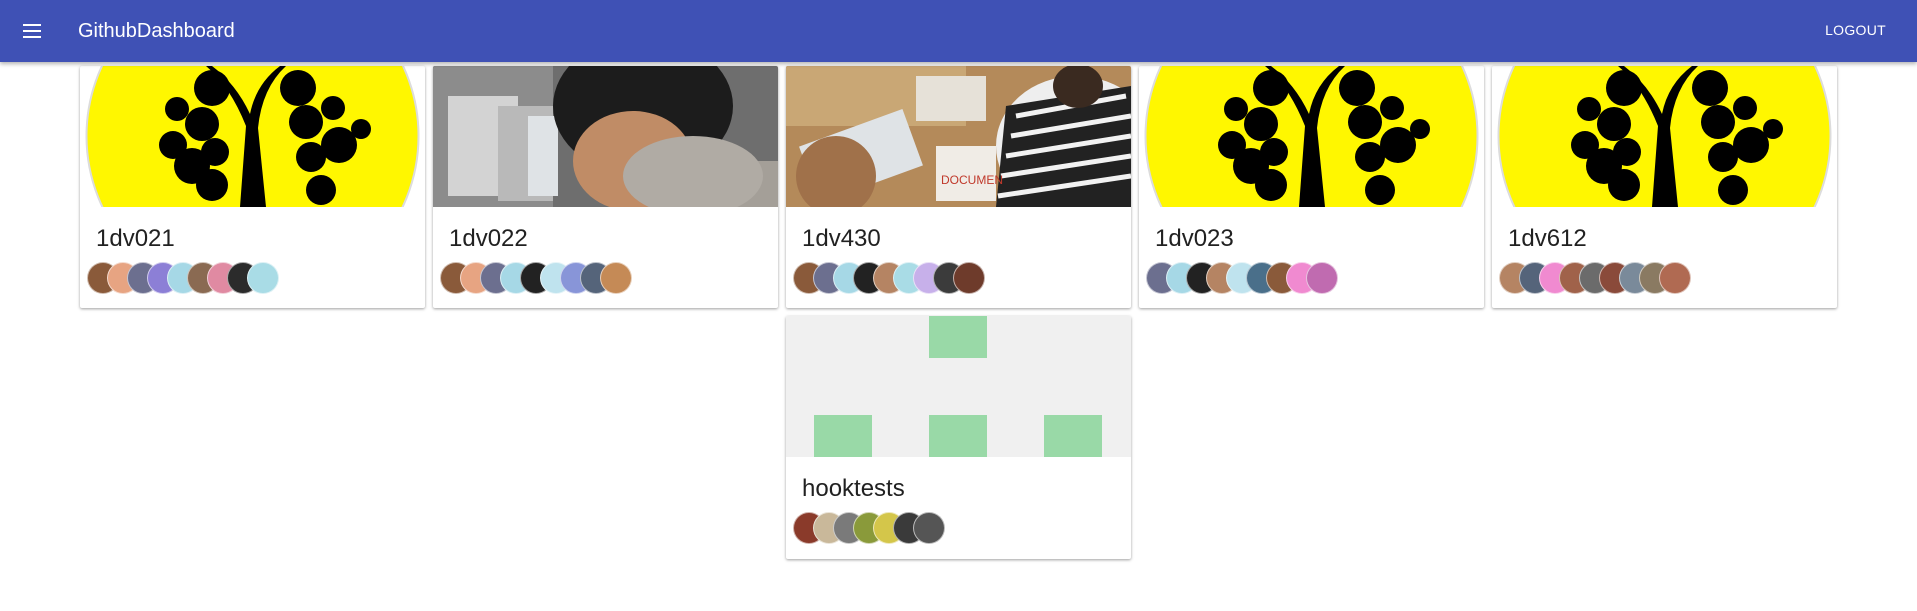 This screenshot has width=1917, height=611. I want to click on app-title: GithubDashboard, so click(156, 31).